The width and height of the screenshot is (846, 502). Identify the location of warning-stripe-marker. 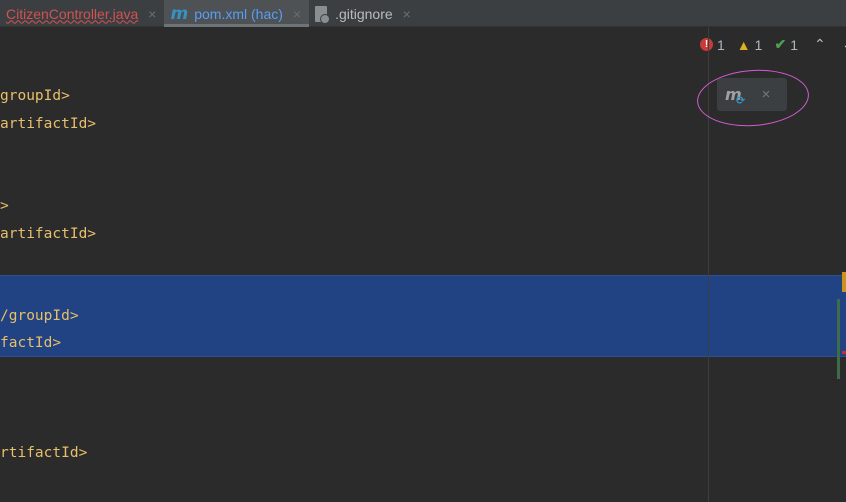
(844, 282).